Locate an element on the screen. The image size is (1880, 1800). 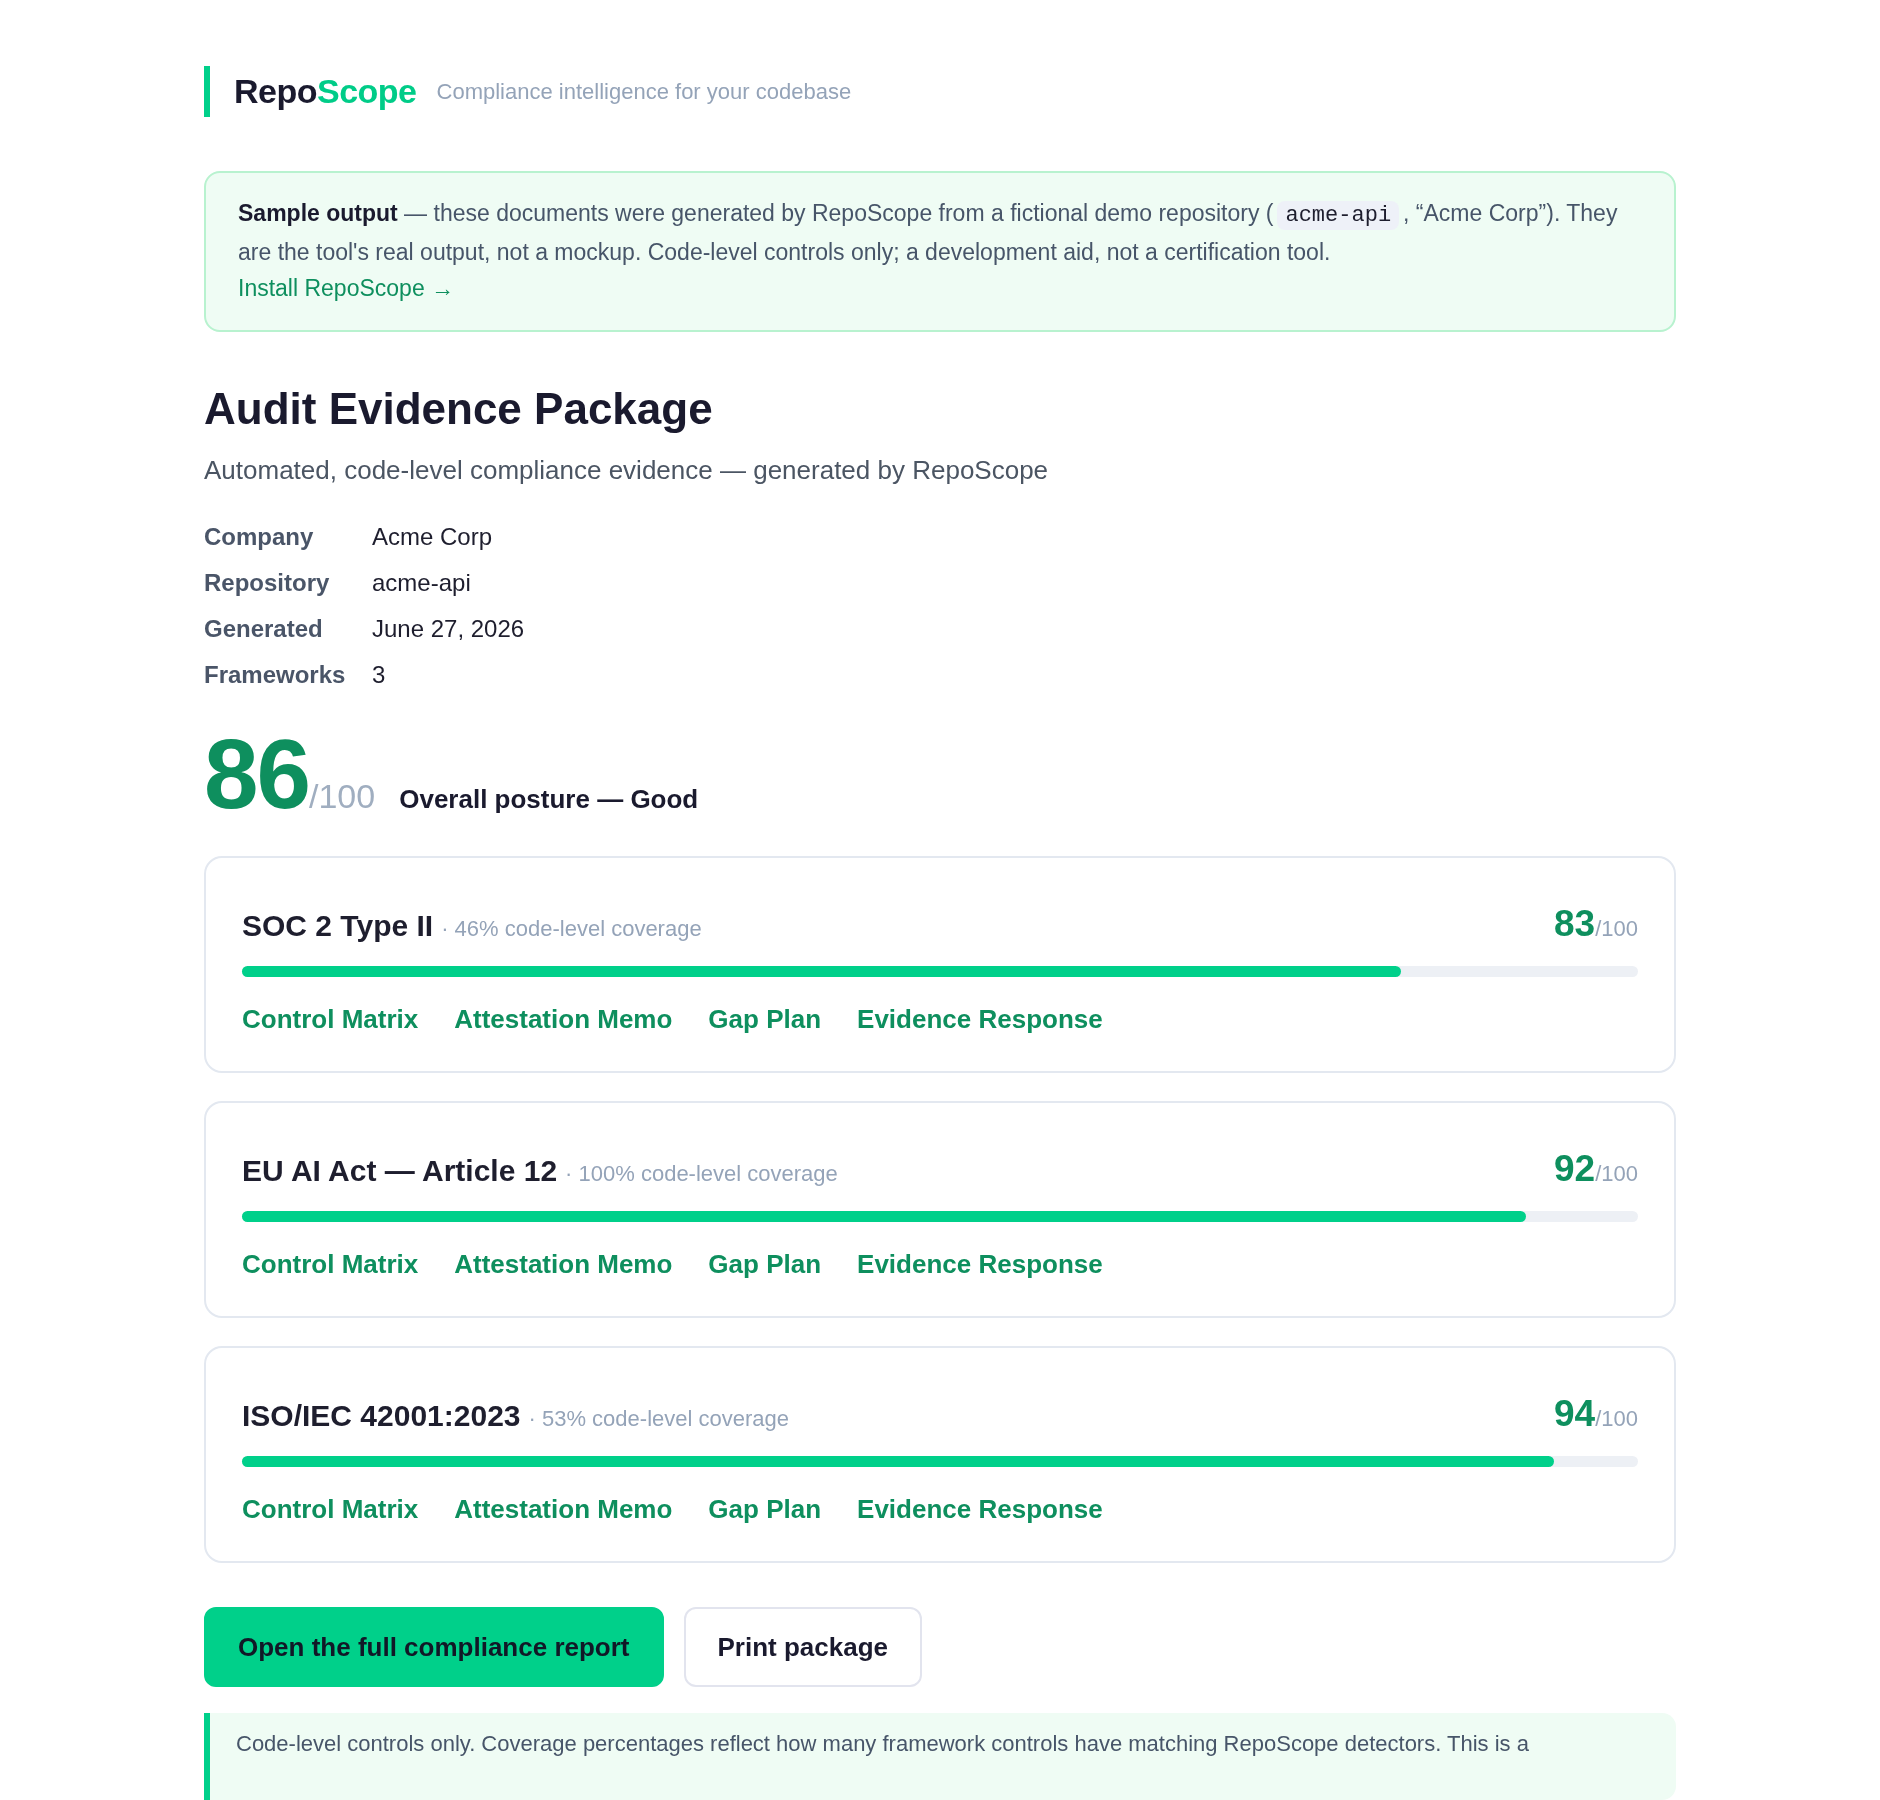
framework-name: EU AI Act — Article 12 is located at coordinates (400, 1171).